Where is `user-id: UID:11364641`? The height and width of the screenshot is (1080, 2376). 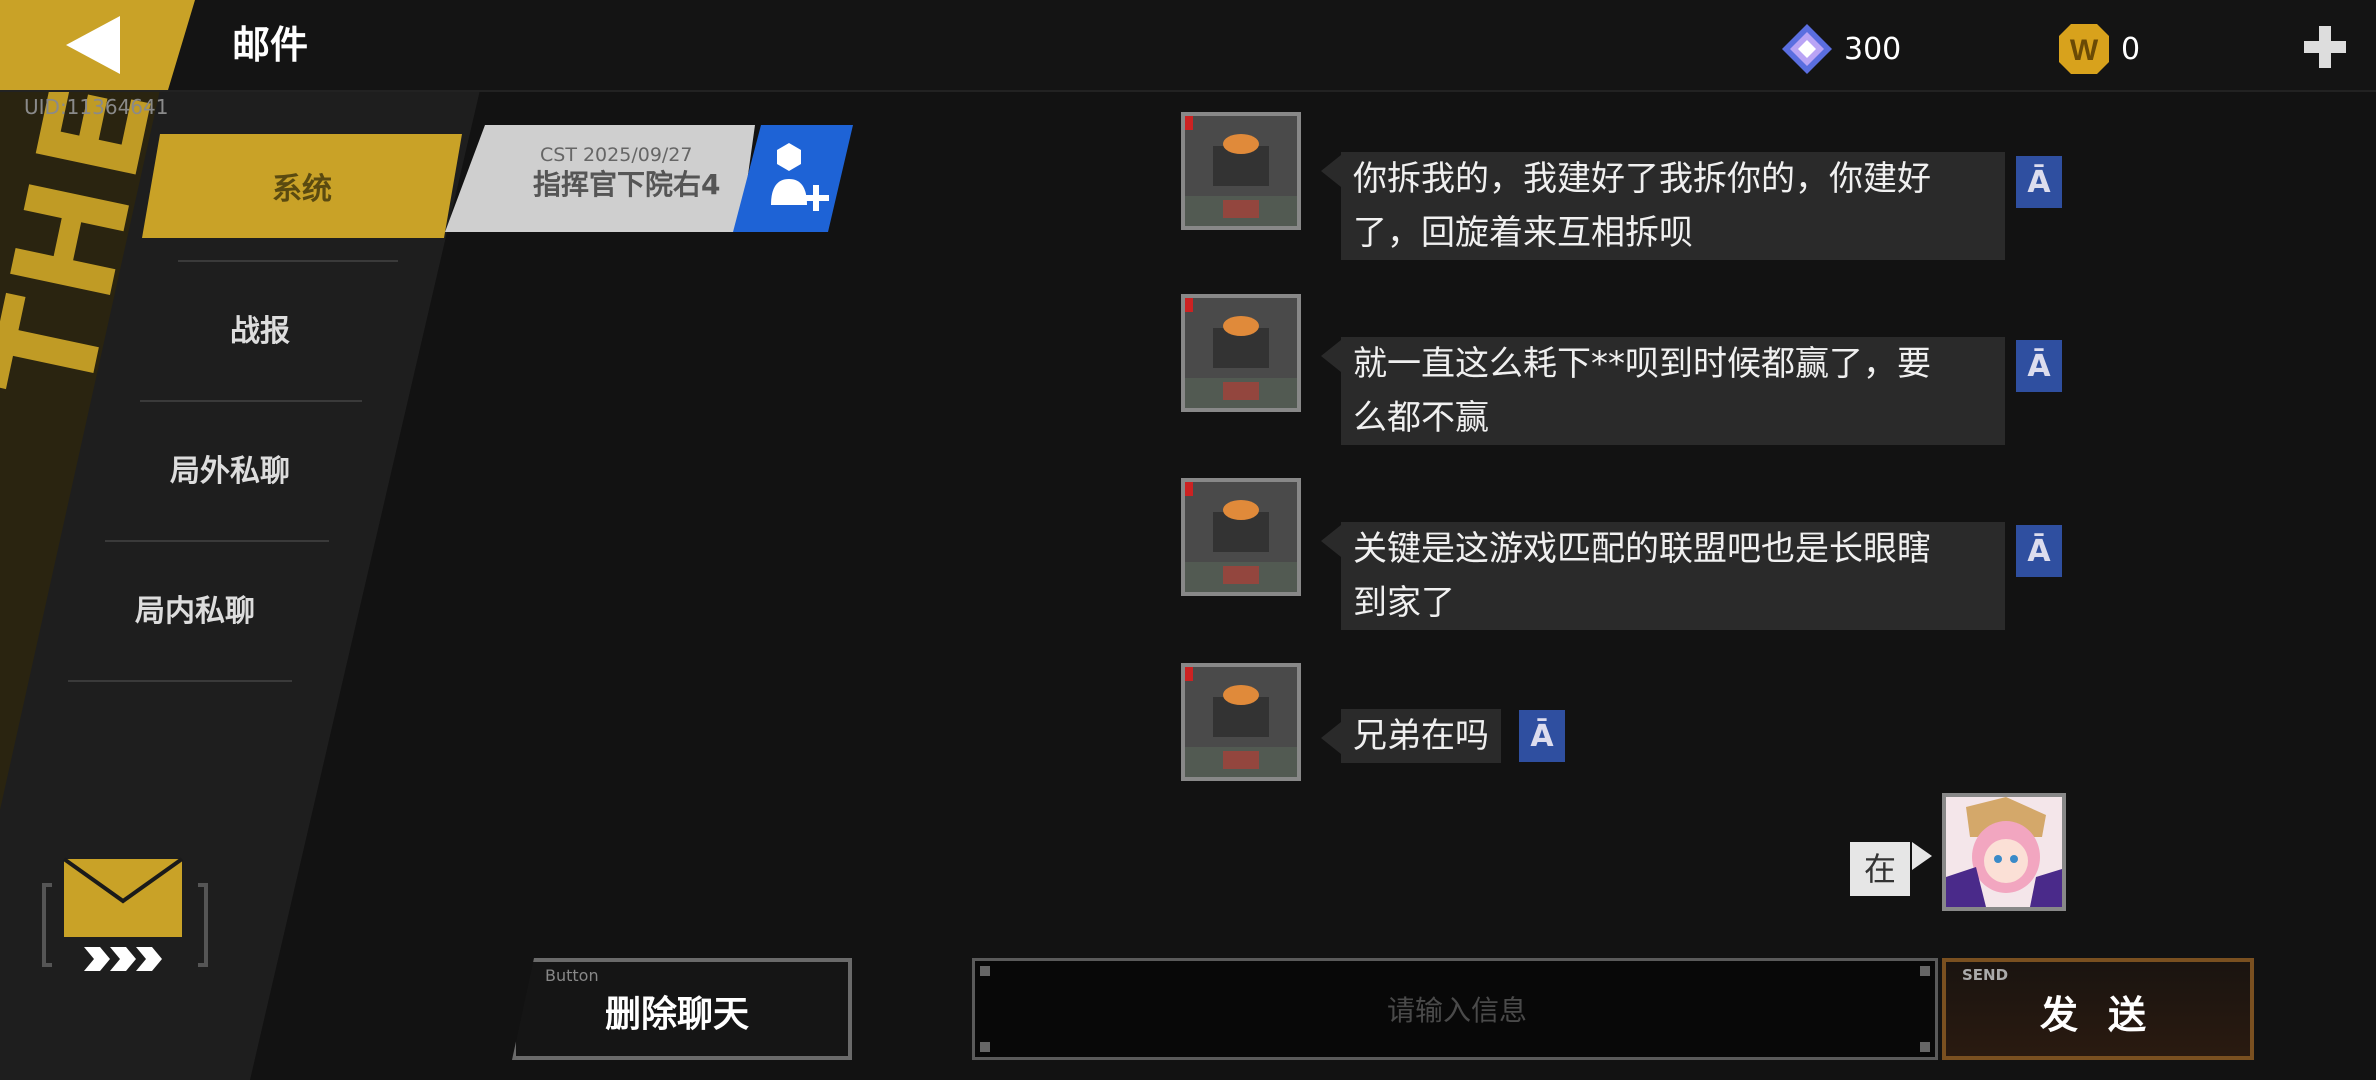 user-id: UID:11364641 is located at coordinates (96, 107).